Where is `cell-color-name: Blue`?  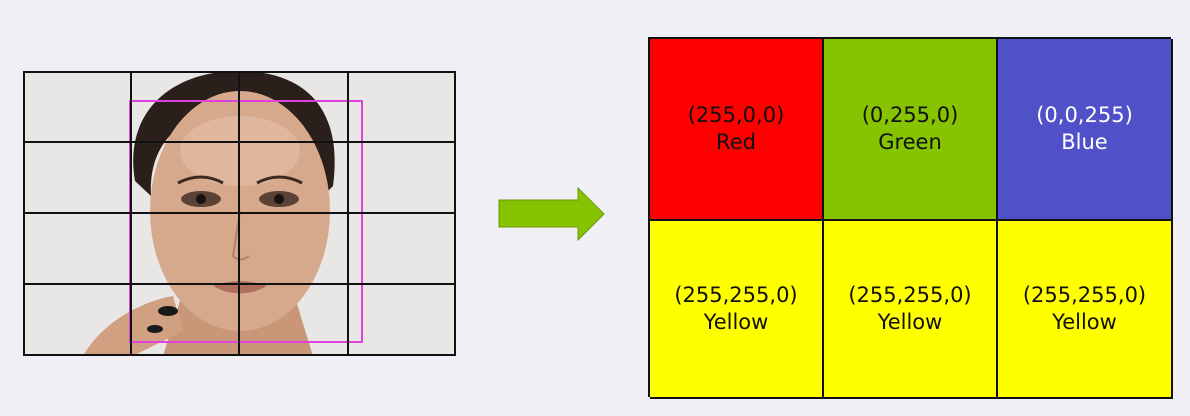 cell-color-name: Blue is located at coordinates (1084, 142).